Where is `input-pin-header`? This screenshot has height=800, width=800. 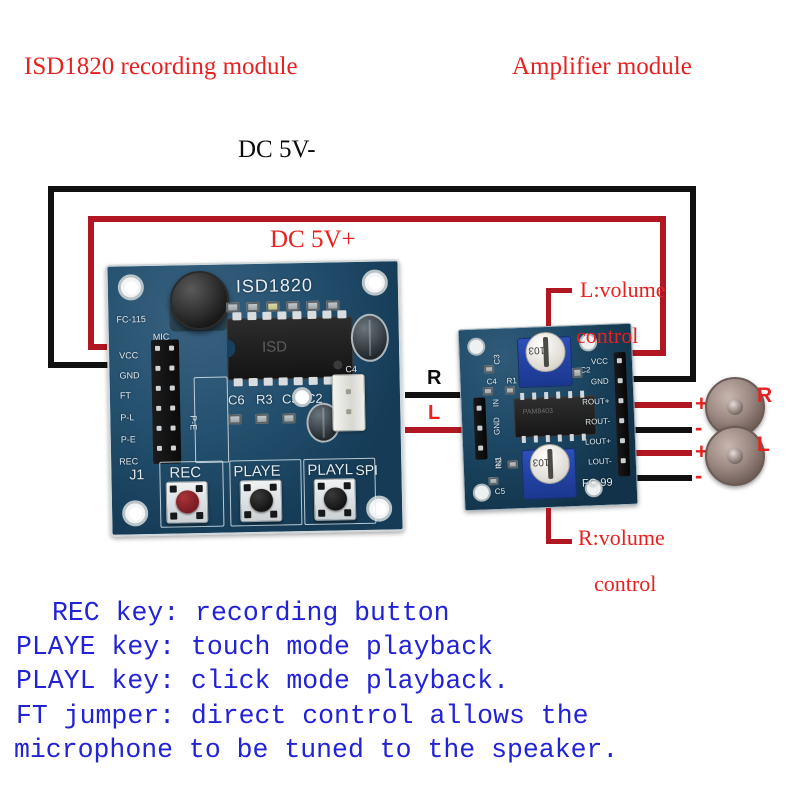
input-pin-header is located at coordinates (480, 428).